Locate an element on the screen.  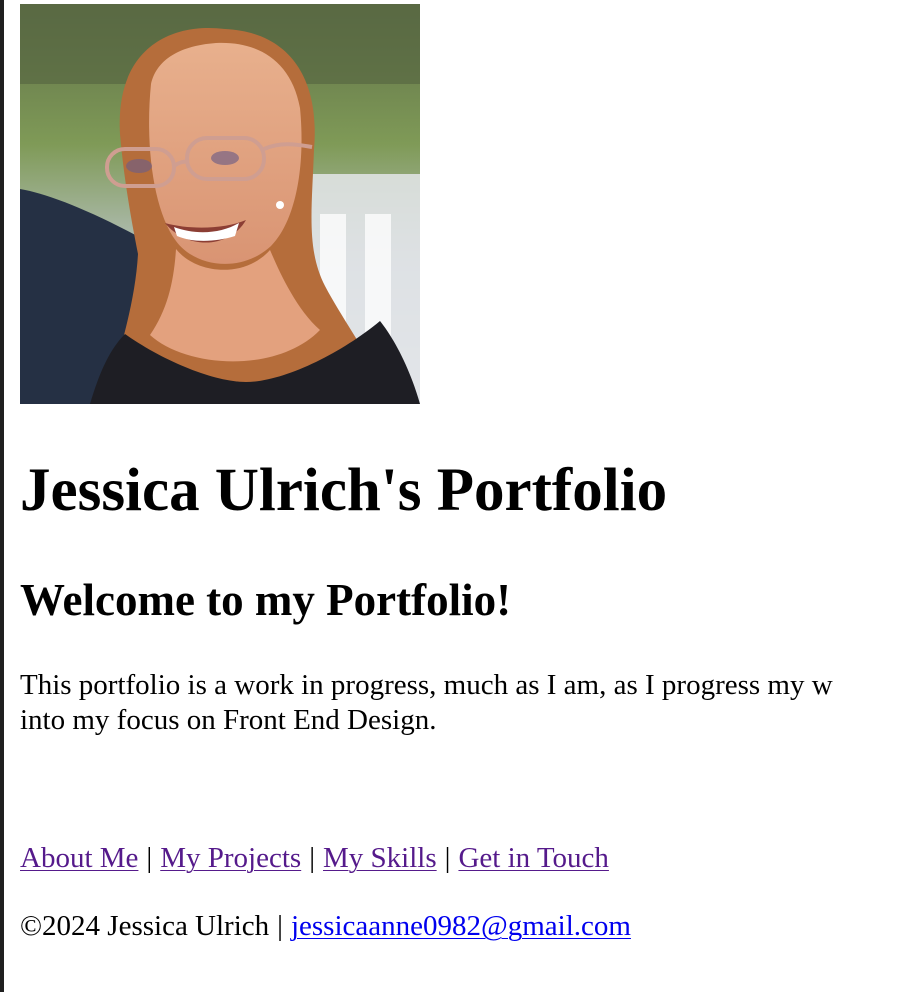
welcome-heading: Welcome to my Portfolio! is located at coordinates (266, 600).